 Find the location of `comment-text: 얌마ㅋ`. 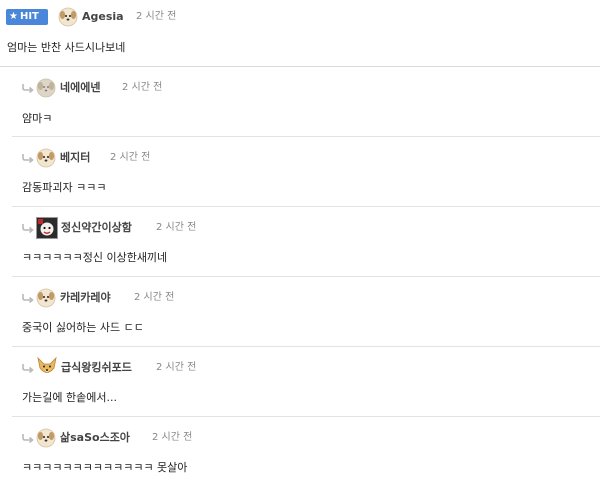

comment-text: 얌마ㅋ is located at coordinates (37, 118).